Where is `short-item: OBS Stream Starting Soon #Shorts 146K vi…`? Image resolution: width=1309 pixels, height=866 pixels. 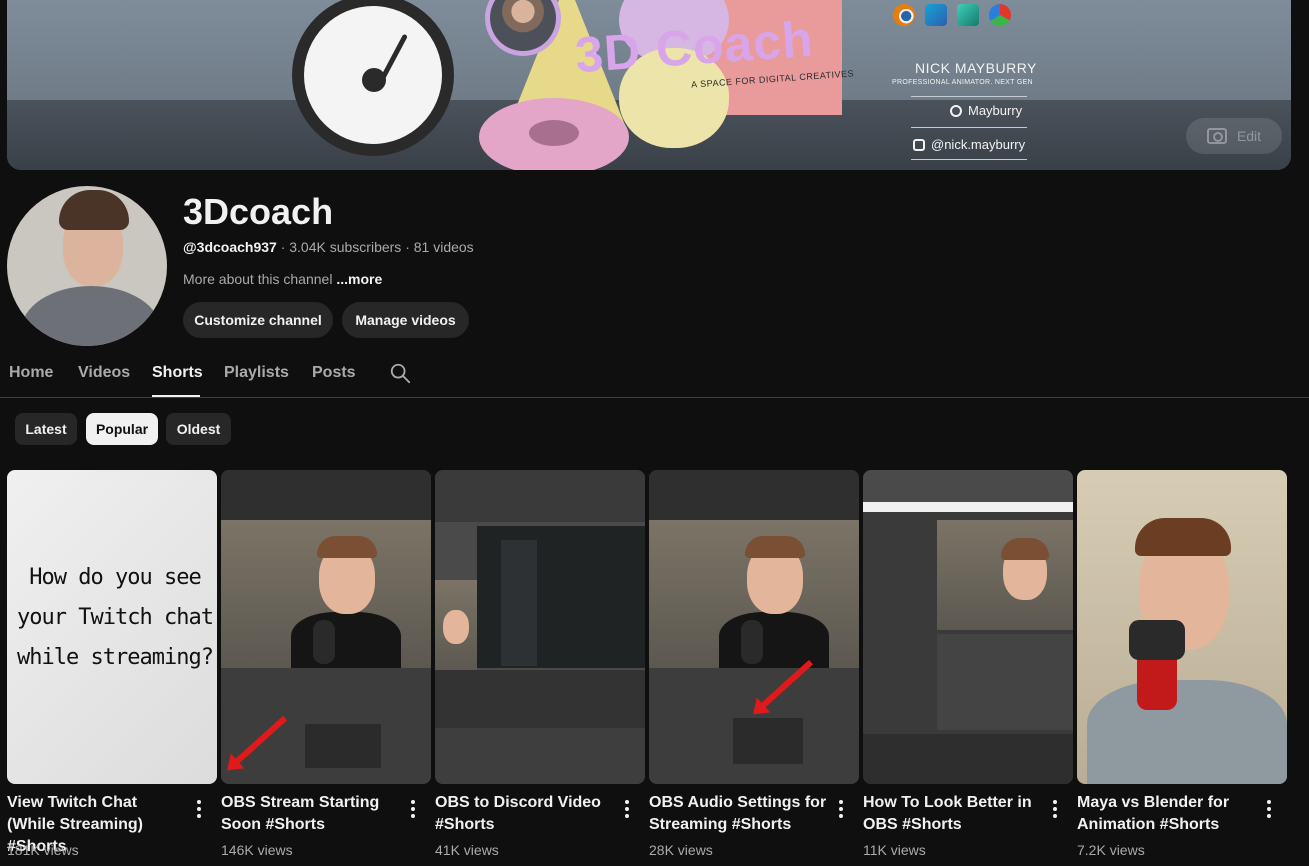
short-item: OBS Stream Starting Soon #Shorts 146K vi… is located at coordinates (326, 664).